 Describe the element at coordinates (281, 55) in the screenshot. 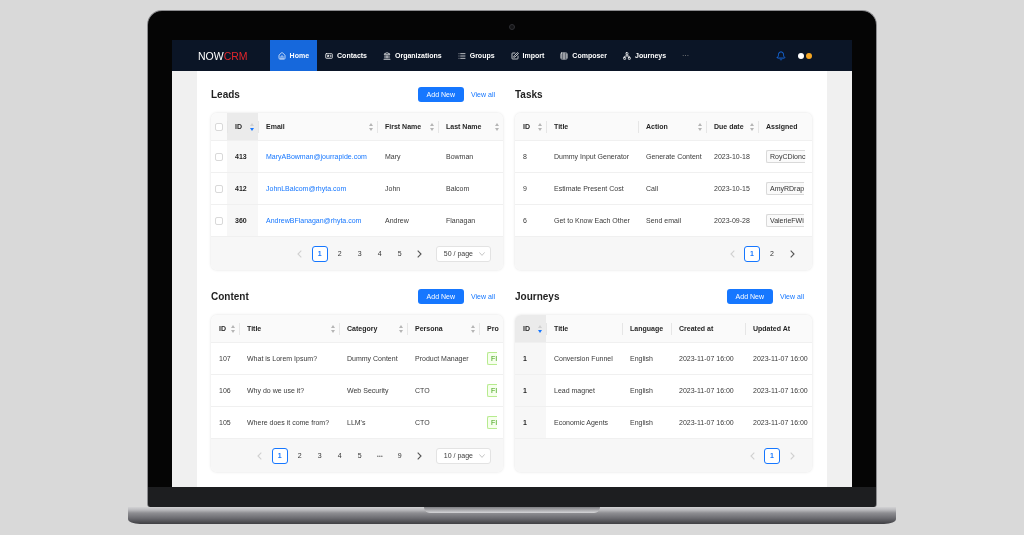

I see `home-icon` at that location.